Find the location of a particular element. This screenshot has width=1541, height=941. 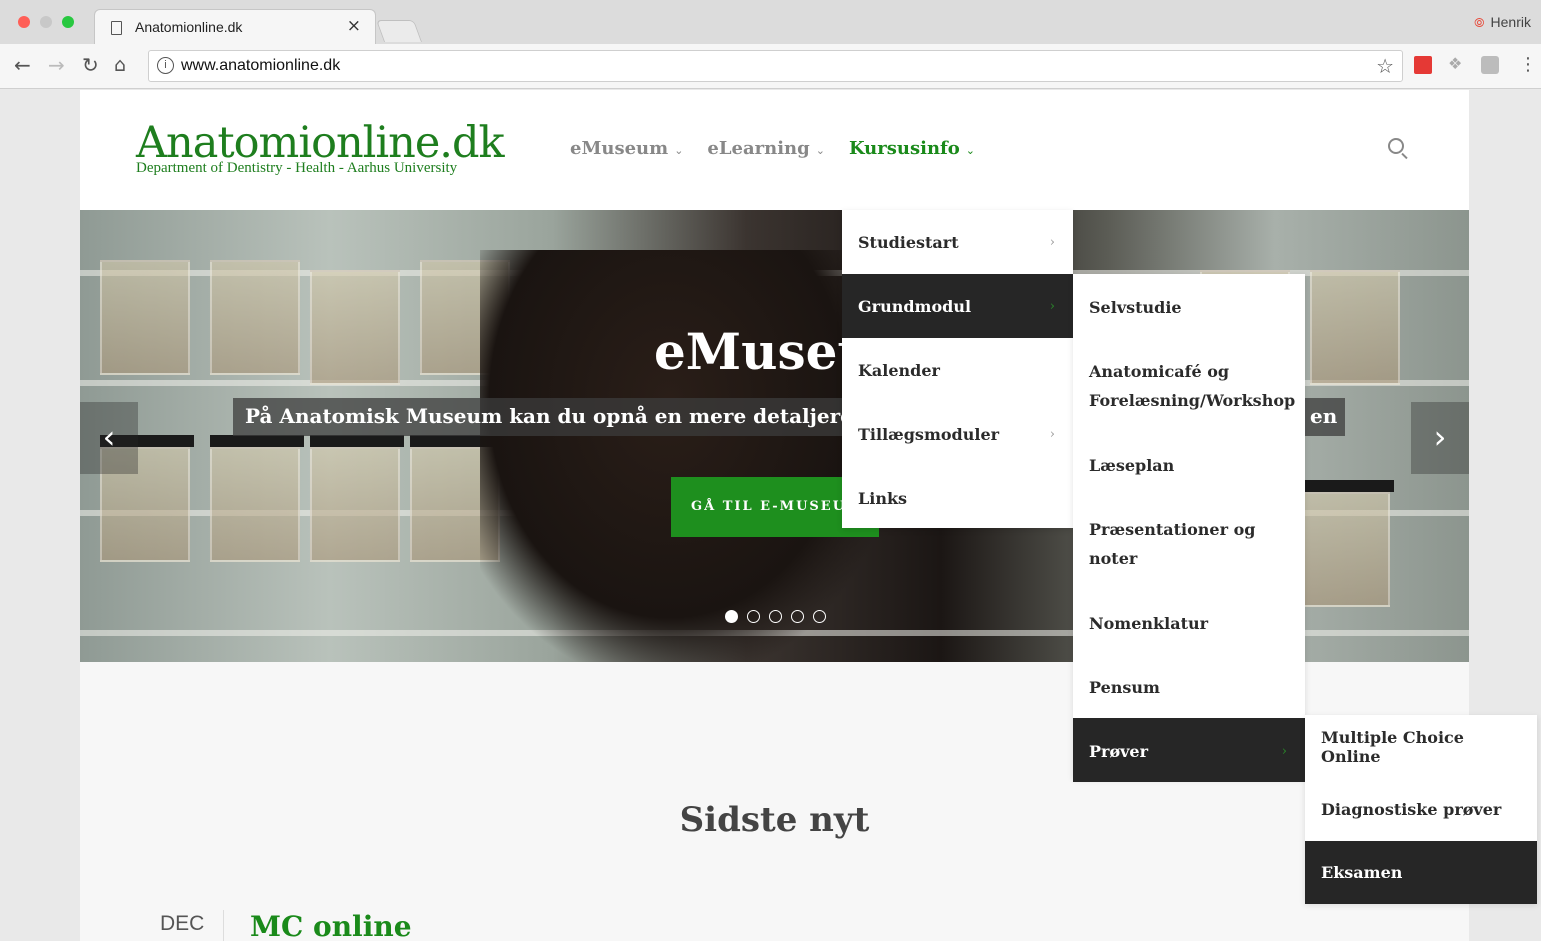

slider-prev-button: ‹ is located at coordinates (109, 438).